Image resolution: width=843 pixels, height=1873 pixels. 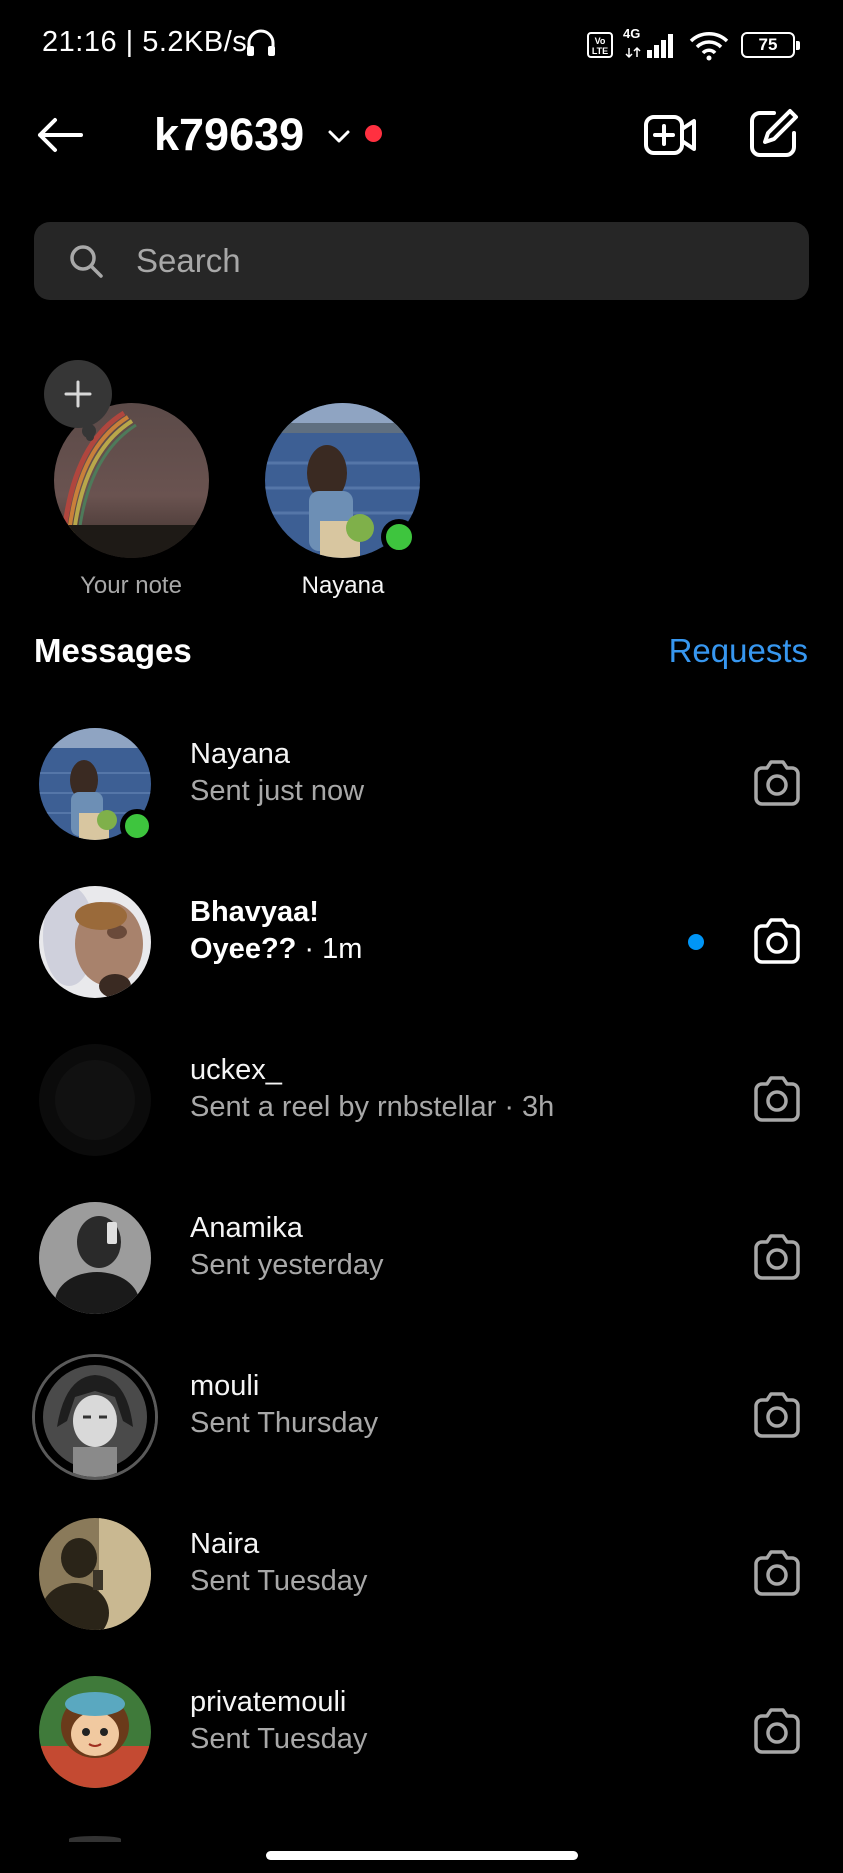 I want to click on video-plus-icon, so click(x=670, y=135).